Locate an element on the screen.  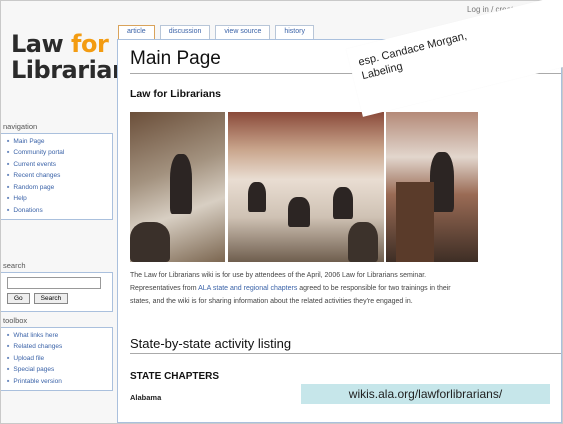
nav-item-help: Help is located at coordinates (59, 198).